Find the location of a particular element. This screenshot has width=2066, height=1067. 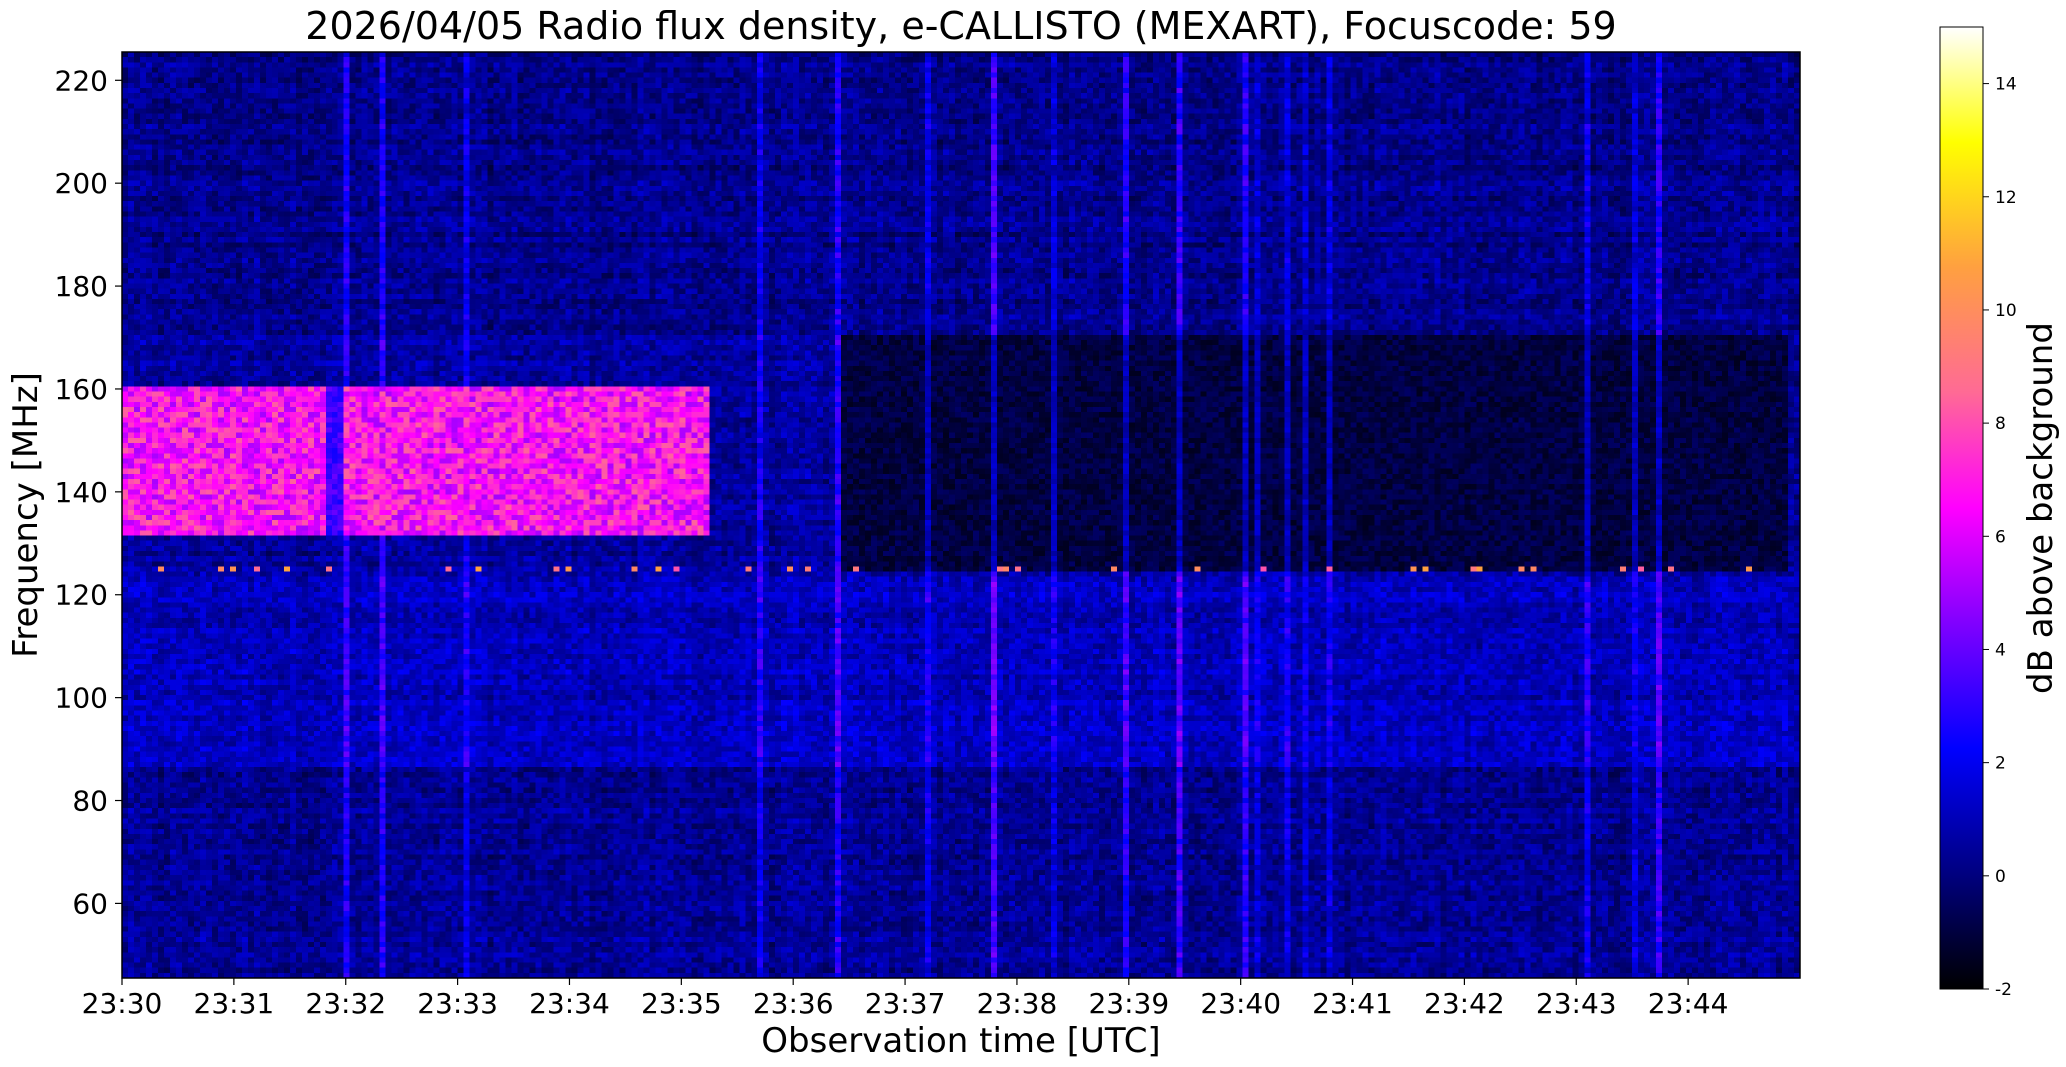

x-tick-label: 23:36 is located at coordinates (793, 1003).